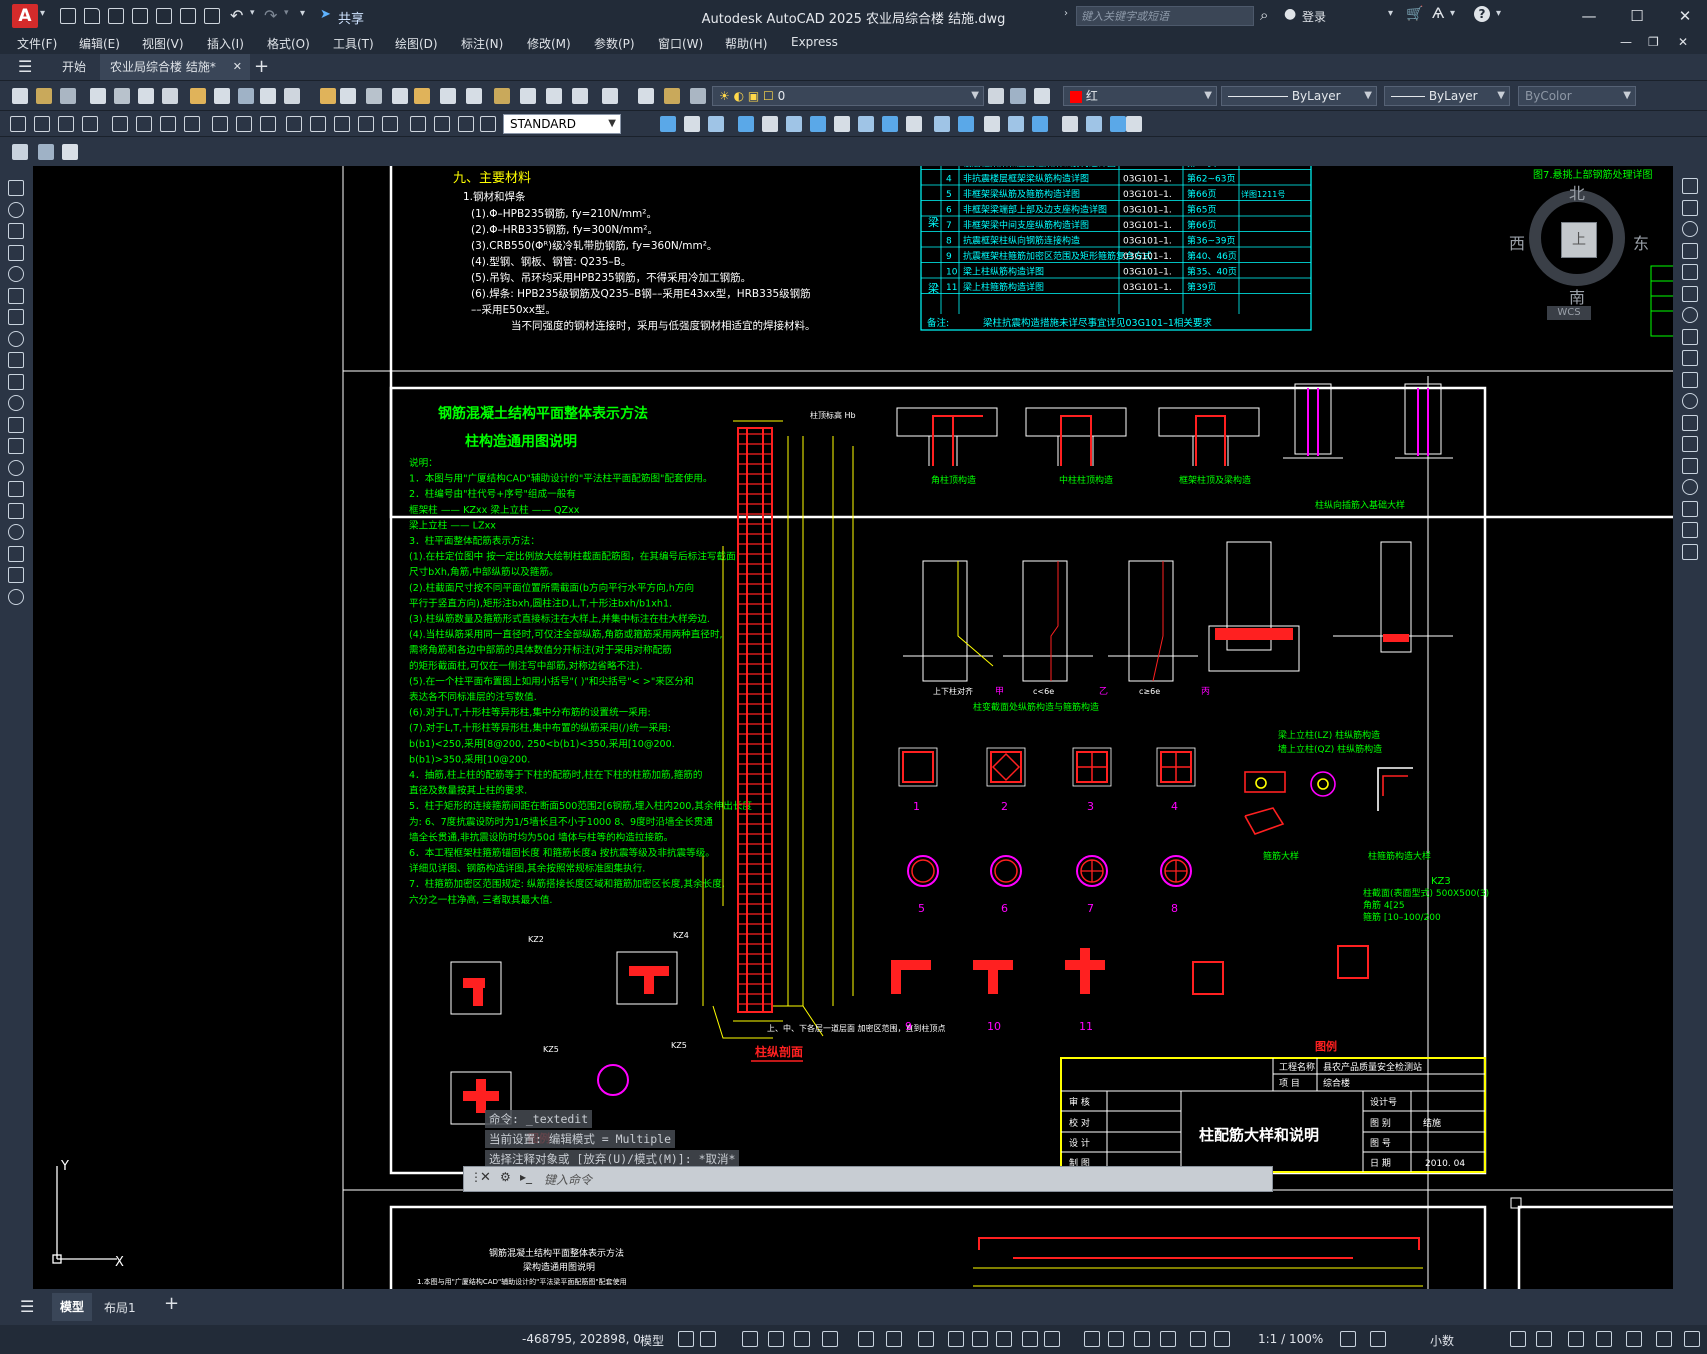  I want to click on hamburger-menu-icon: ☰, so click(25, 66).